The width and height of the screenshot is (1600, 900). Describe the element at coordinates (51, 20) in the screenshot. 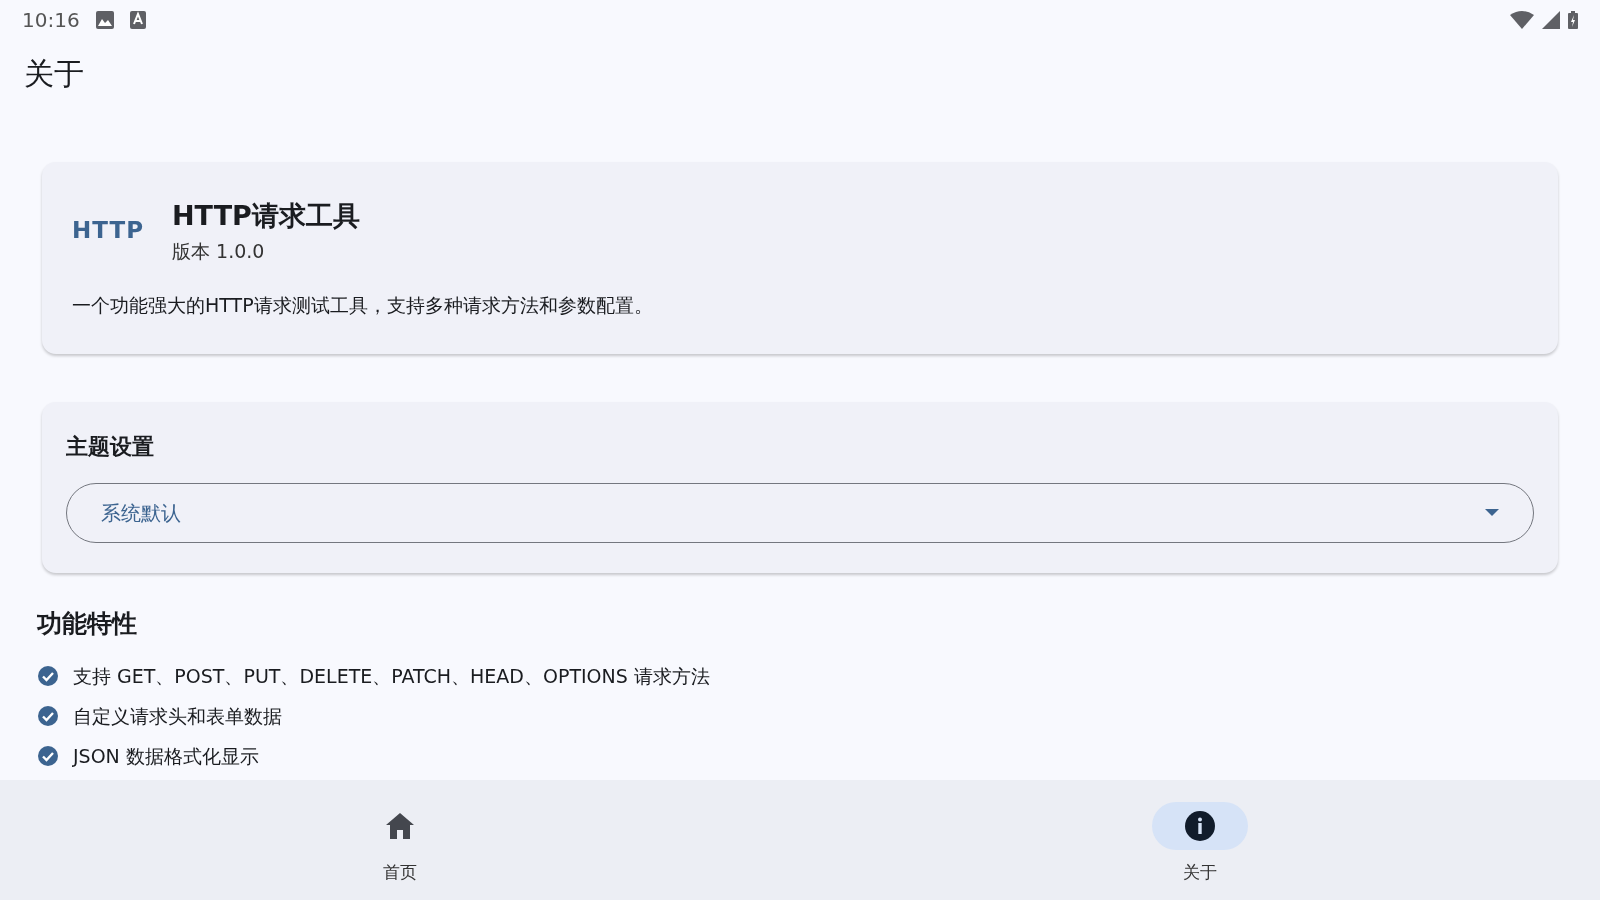

I see `clock-time: 10:16` at that location.